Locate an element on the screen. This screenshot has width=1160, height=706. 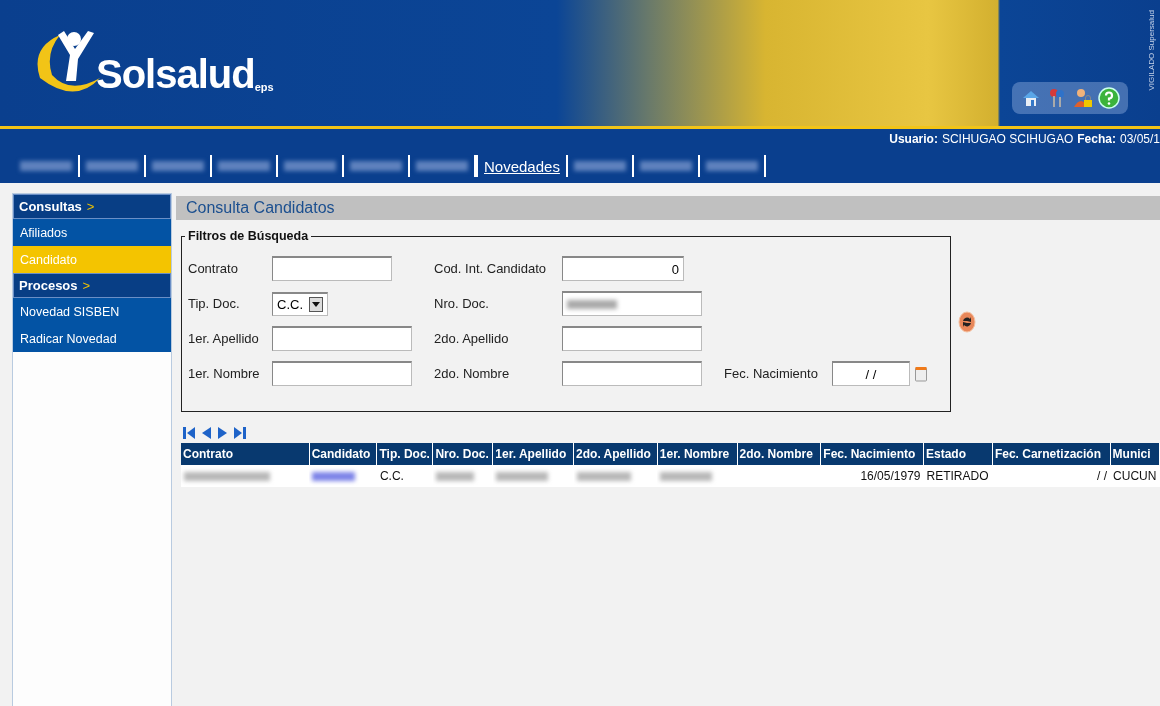
refresh-button is located at coordinates (967, 322).